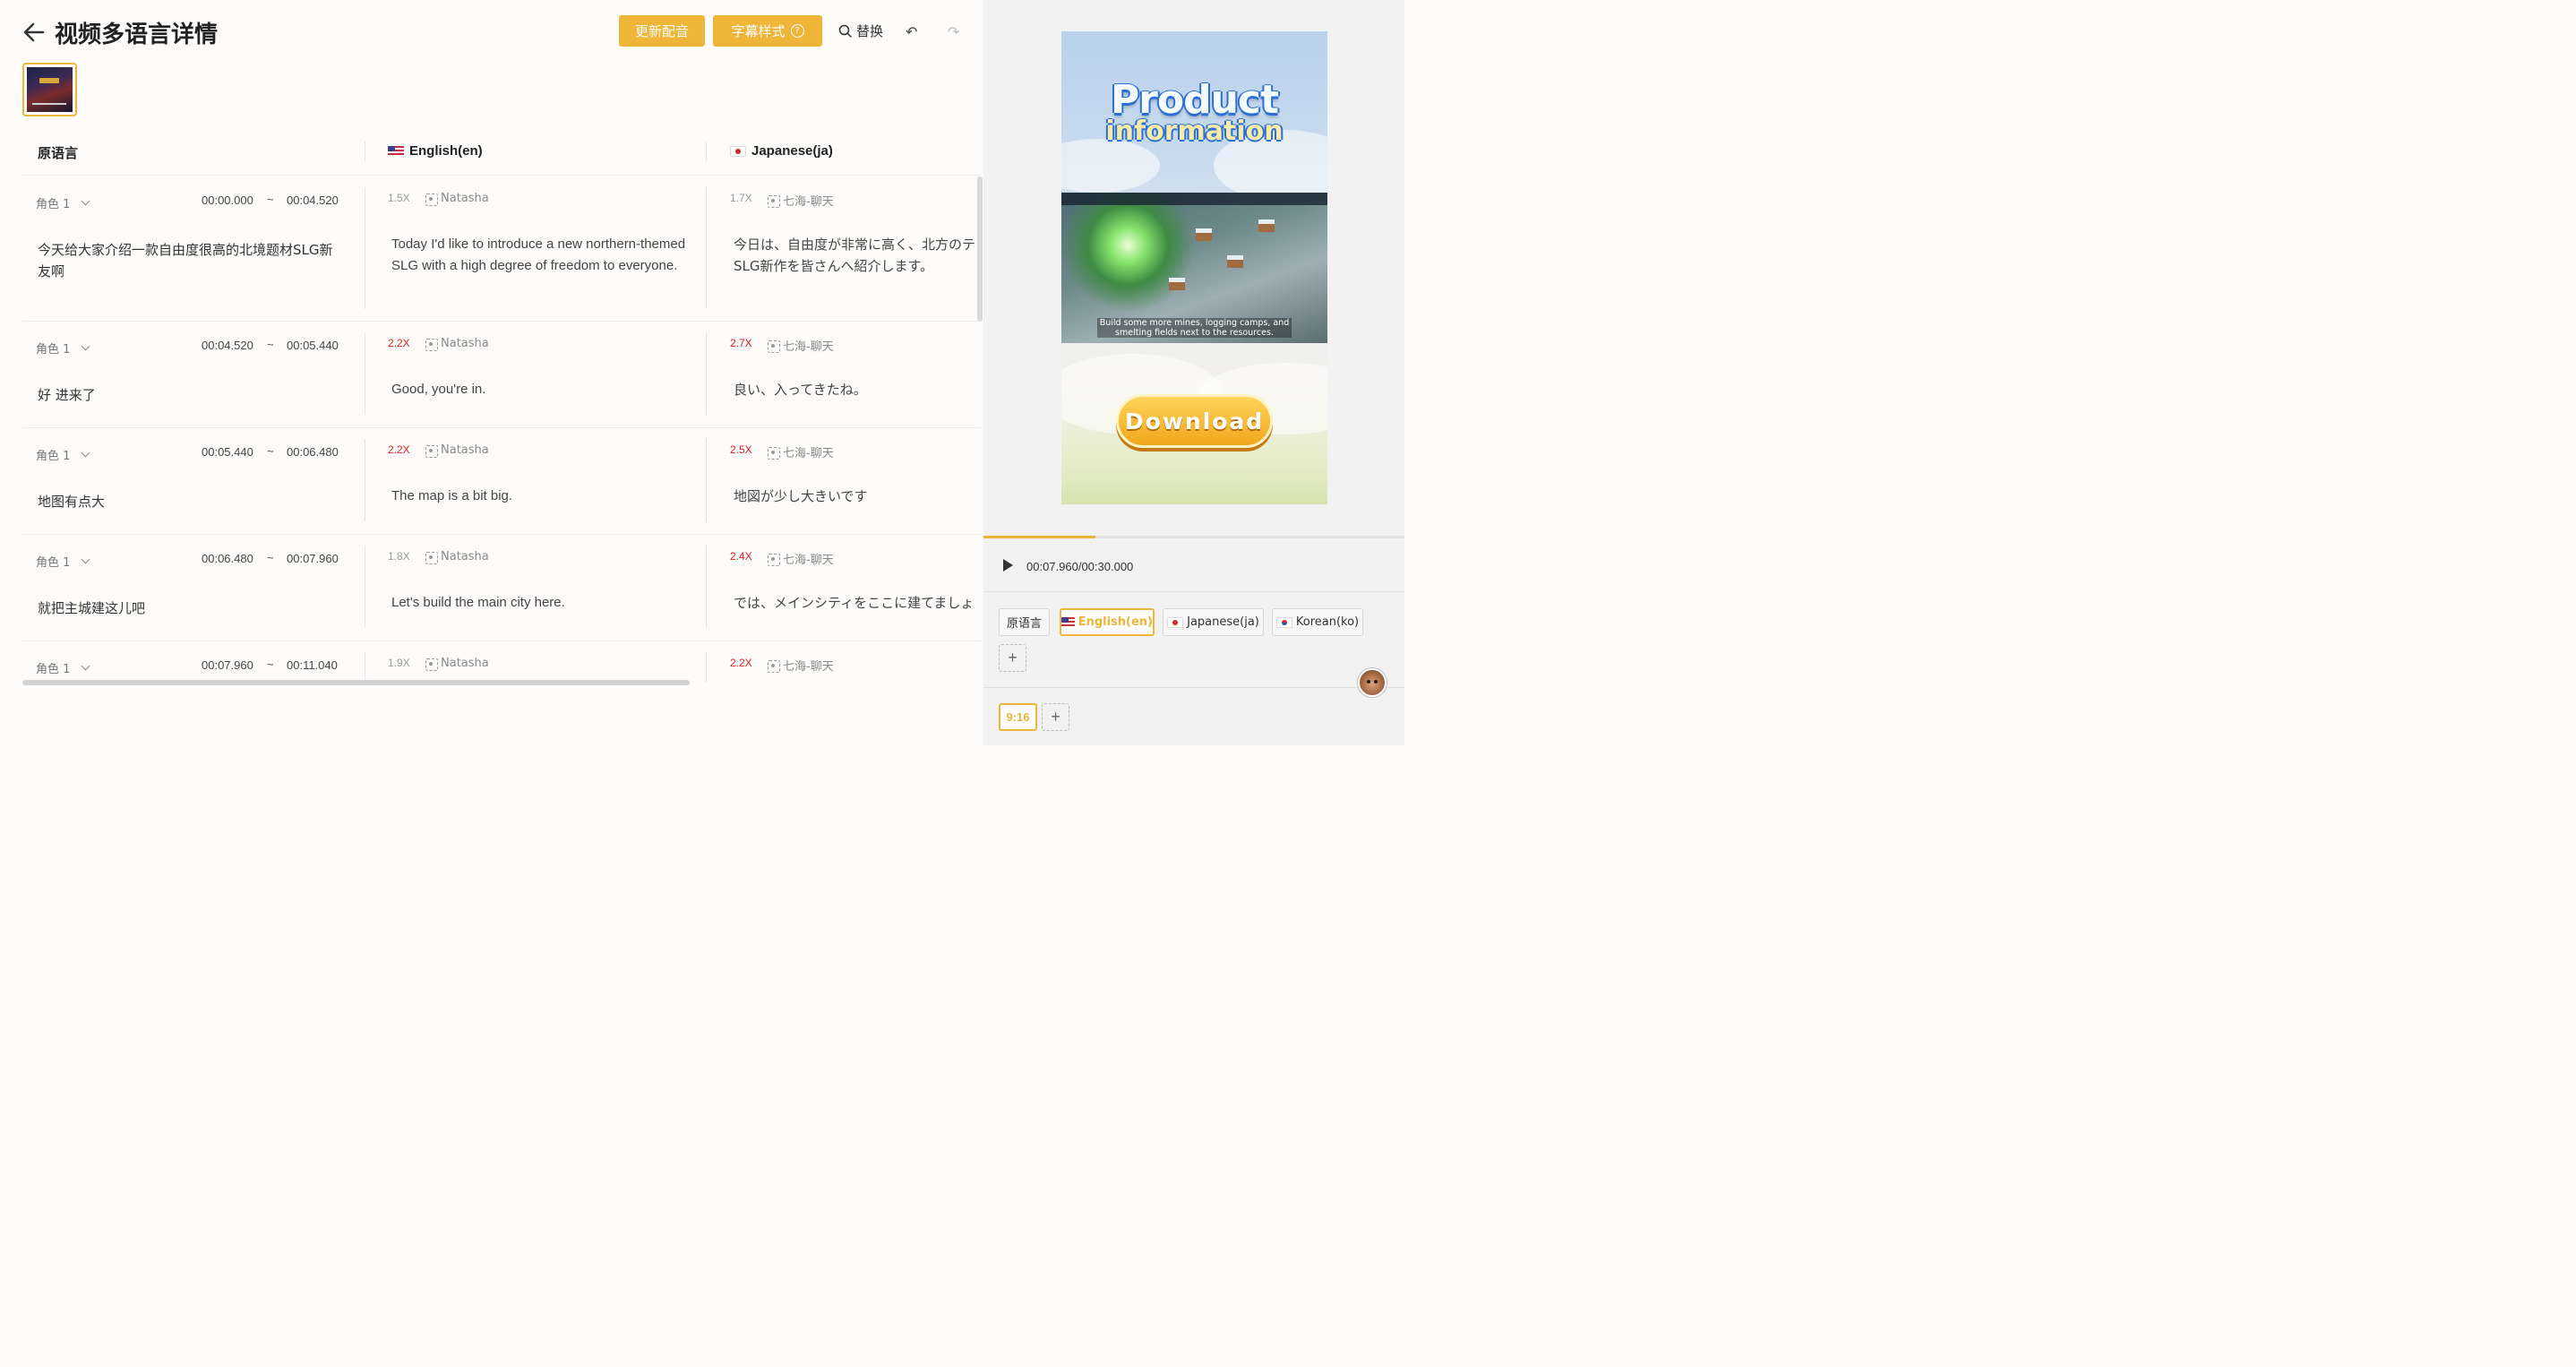 The image size is (2576, 1367). I want to click on user-avatar, so click(1372, 682).